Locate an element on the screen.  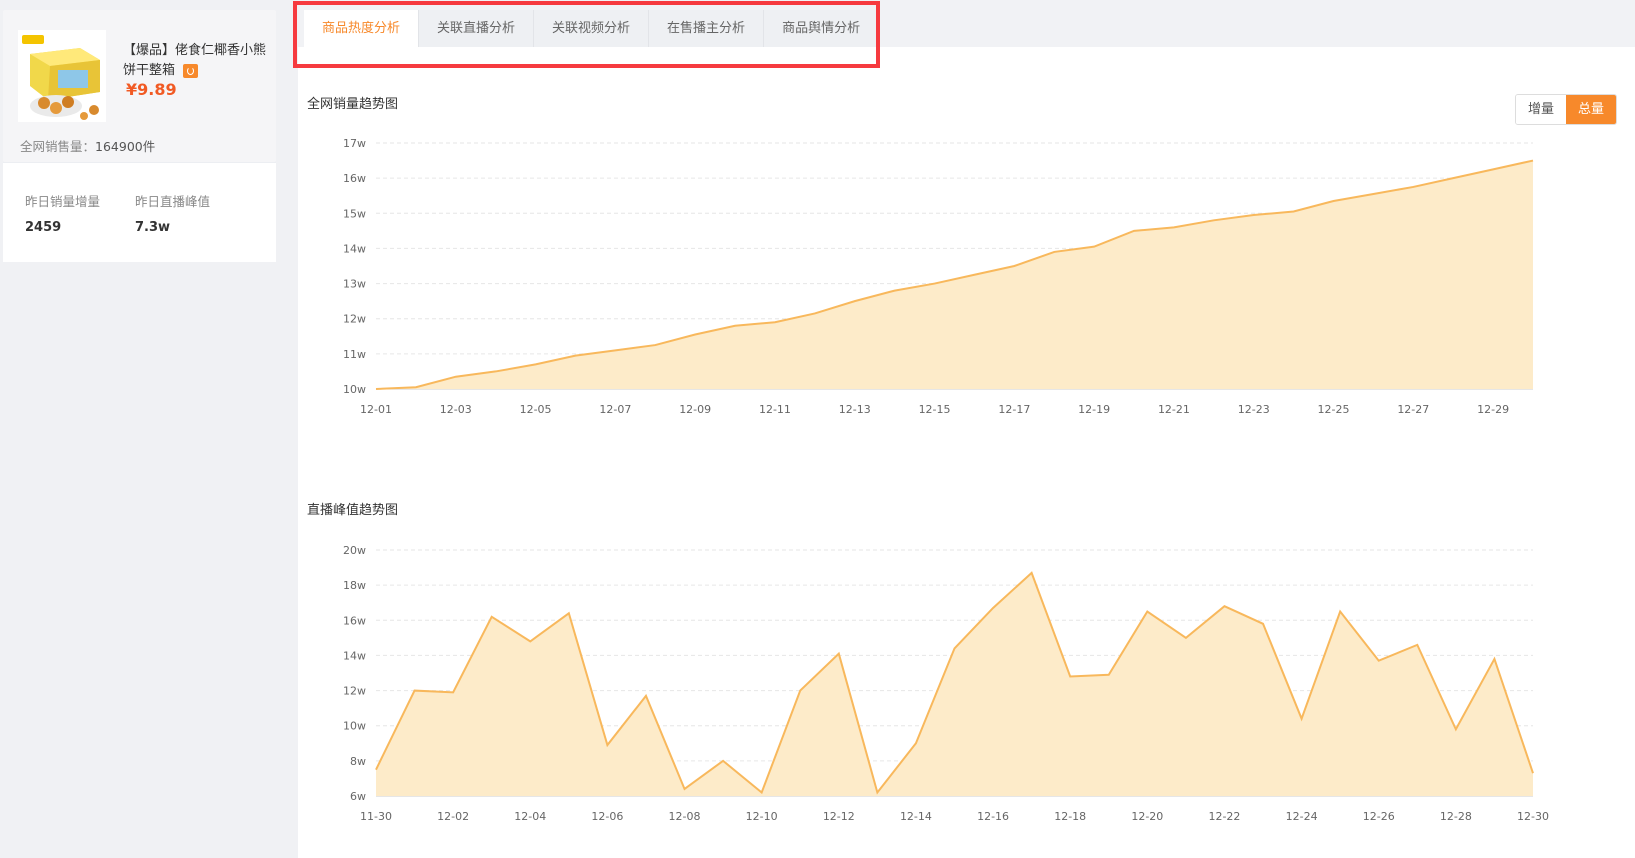
stats-card: 昨日销量增量 2459 昨日直播峰值 7.3w is located at coordinates (139, 212).